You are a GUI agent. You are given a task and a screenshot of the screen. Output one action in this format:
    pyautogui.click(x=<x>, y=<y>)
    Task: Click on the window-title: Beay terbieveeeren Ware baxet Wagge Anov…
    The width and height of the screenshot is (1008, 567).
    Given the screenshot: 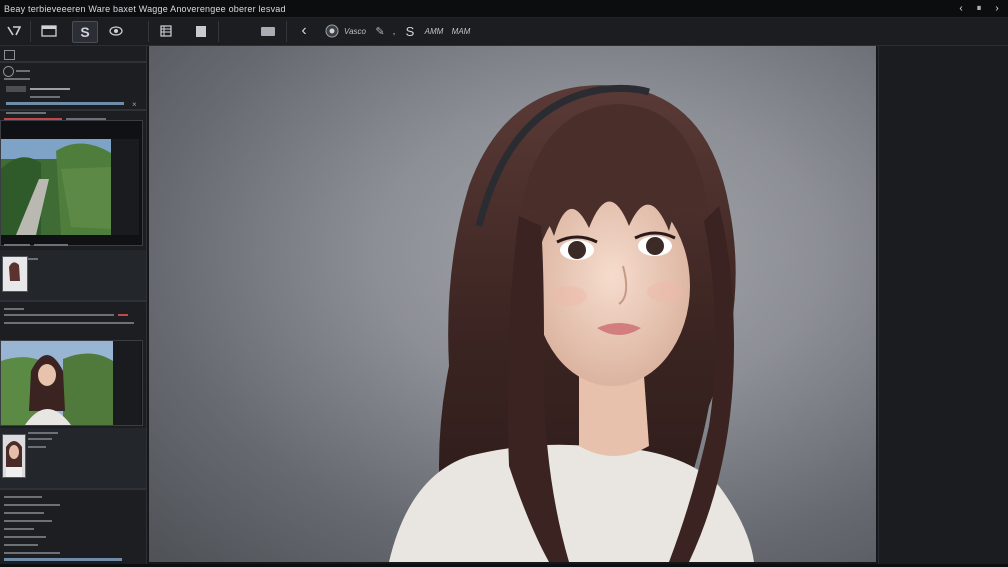 What is the action you would take?
    pyautogui.click(x=145, y=8)
    